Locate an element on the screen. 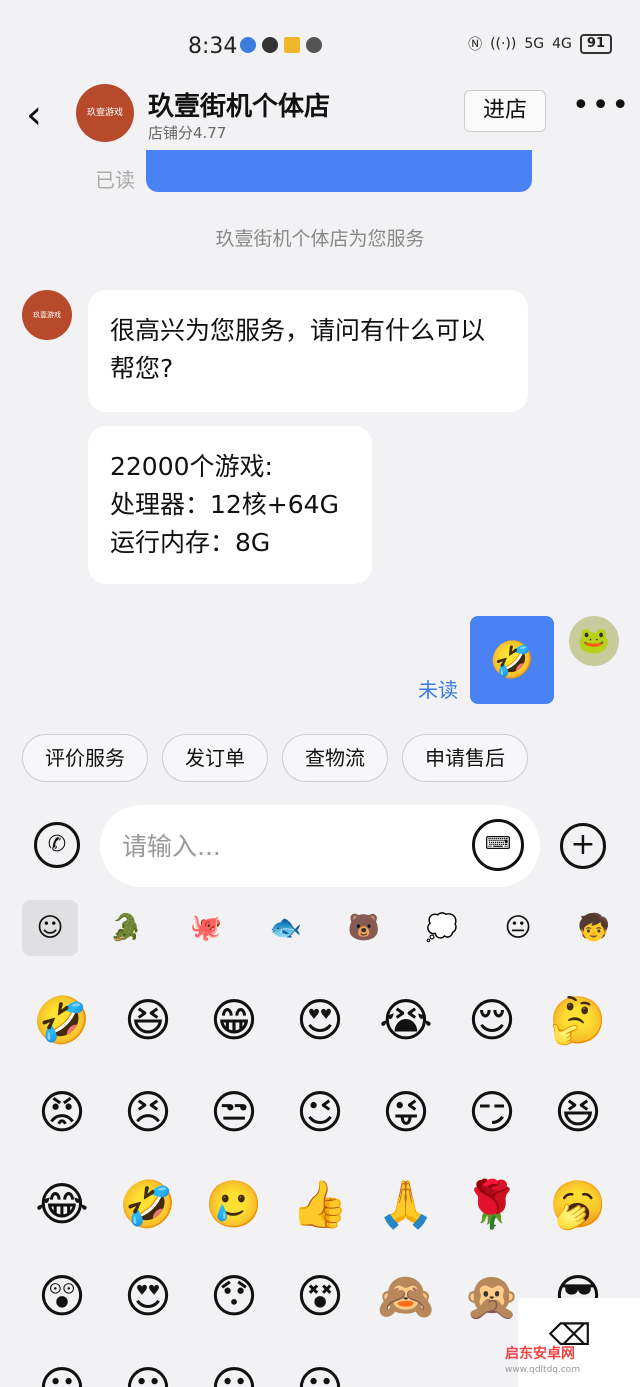  shop-avatar: 玖壹游戏 is located at coordinates (105, 113).